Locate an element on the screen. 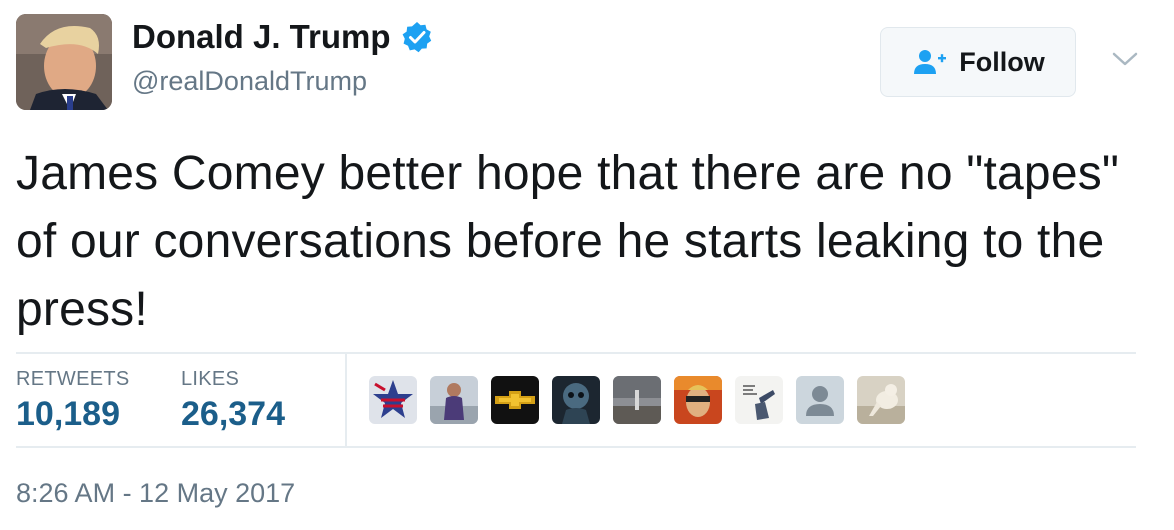 The image size is (1174, 530). meme-text-avatar-icon is located at coordinates (759, 400).